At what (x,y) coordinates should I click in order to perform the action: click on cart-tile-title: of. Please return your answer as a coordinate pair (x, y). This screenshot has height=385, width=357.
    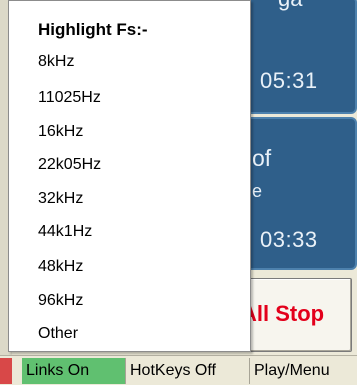
    Looking at the image, I should click on (262, 158).